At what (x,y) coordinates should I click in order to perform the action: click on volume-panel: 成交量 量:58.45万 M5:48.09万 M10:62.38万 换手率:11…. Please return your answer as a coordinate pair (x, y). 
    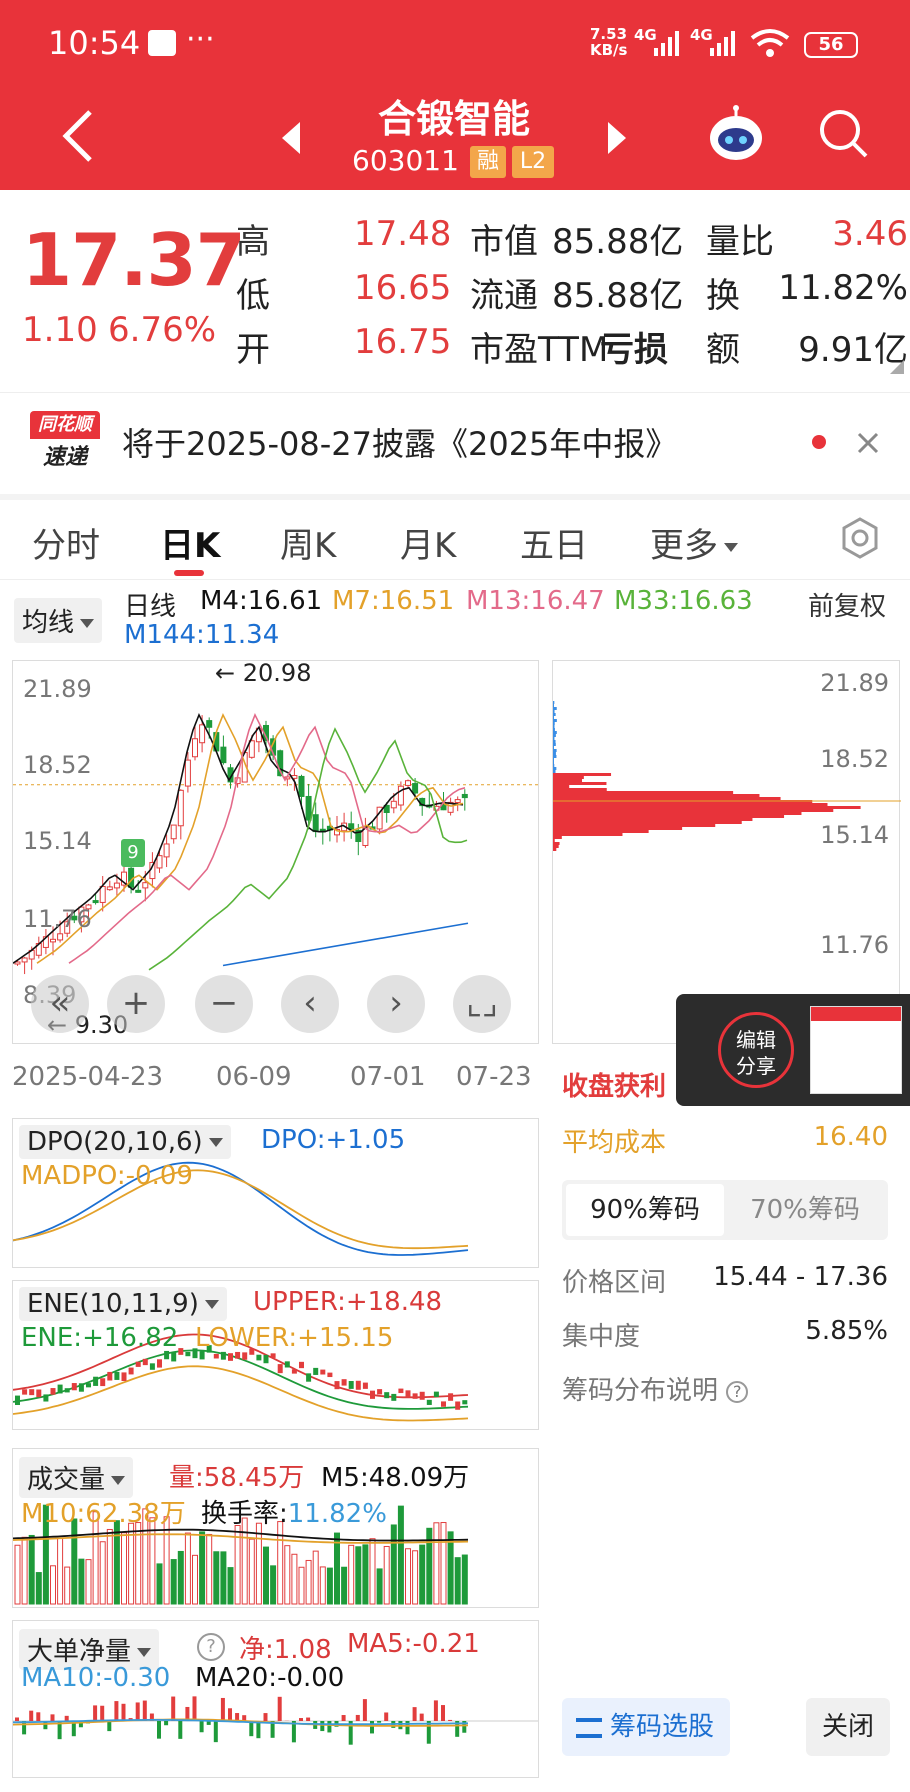
    Looking at the image, I should click on (275, 1528).